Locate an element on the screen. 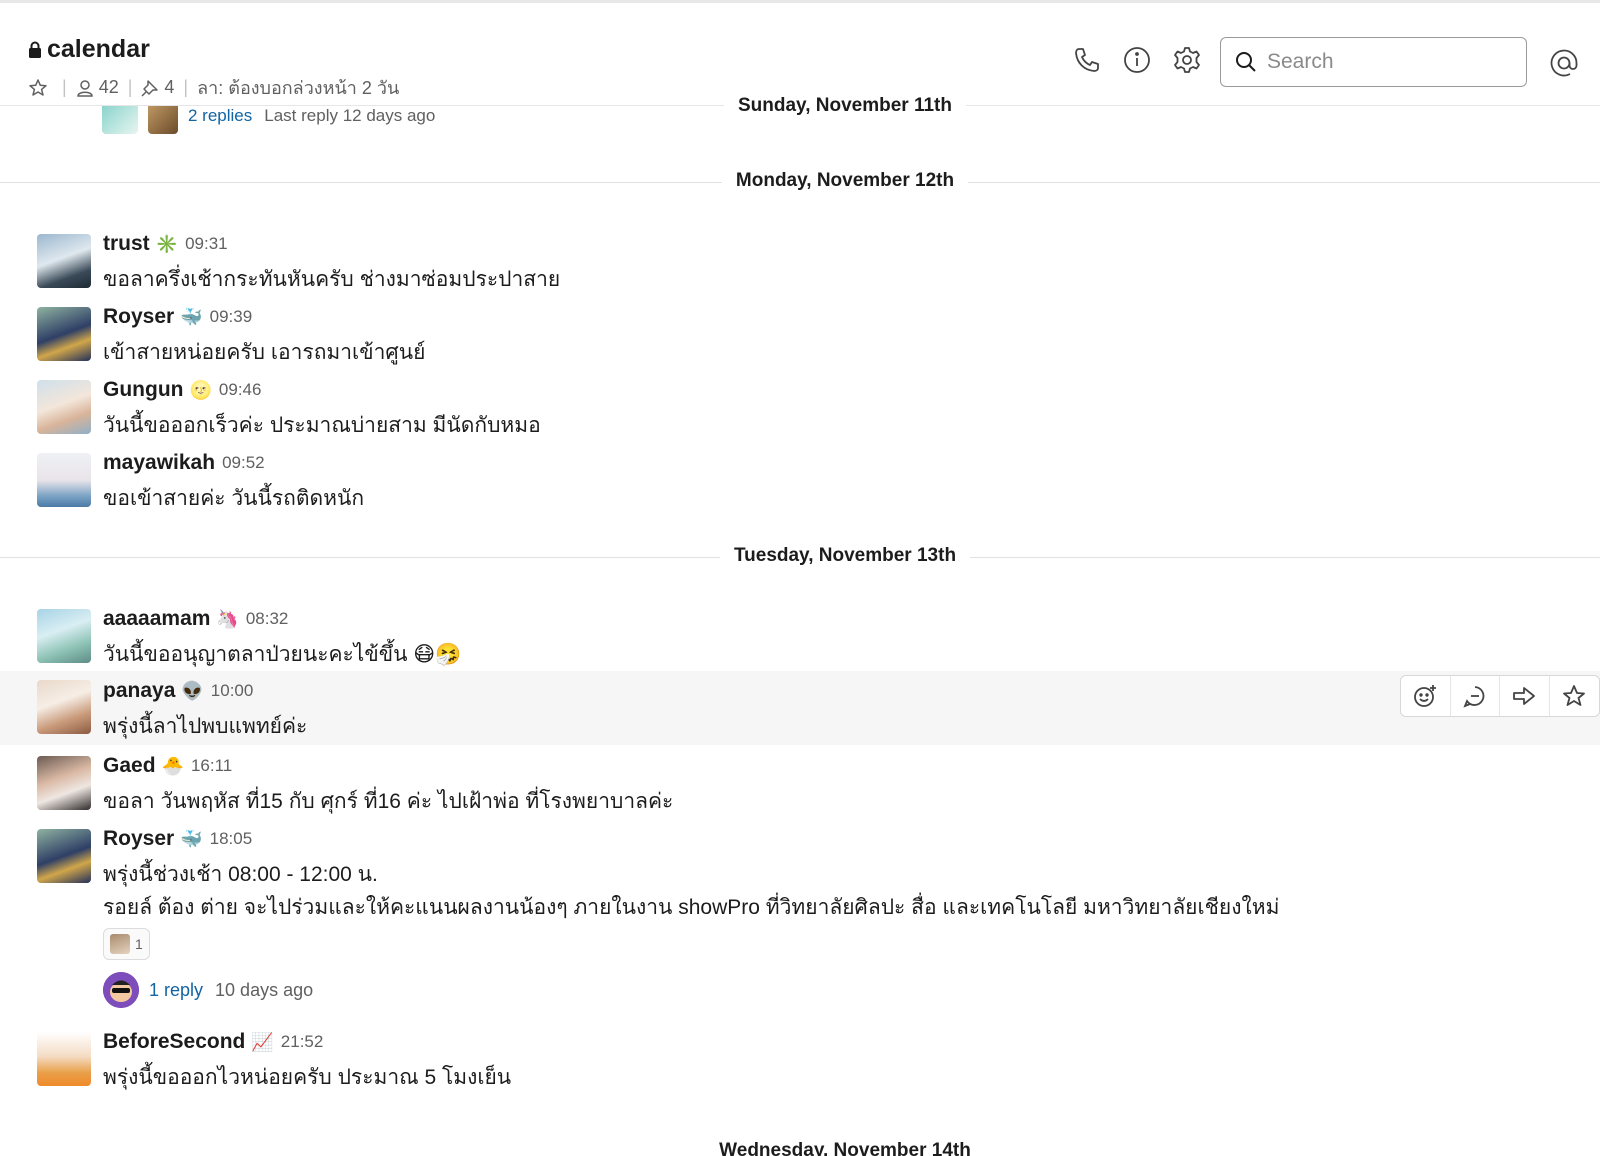  reaction-avatar-icon is located at coordinates (120, 944).